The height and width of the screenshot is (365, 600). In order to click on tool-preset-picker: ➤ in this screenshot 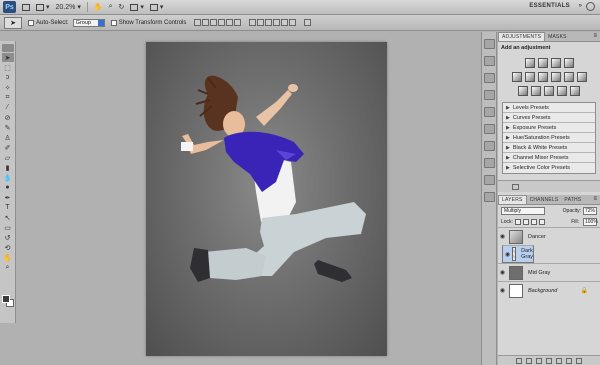, I will do `click(13, 22)`.